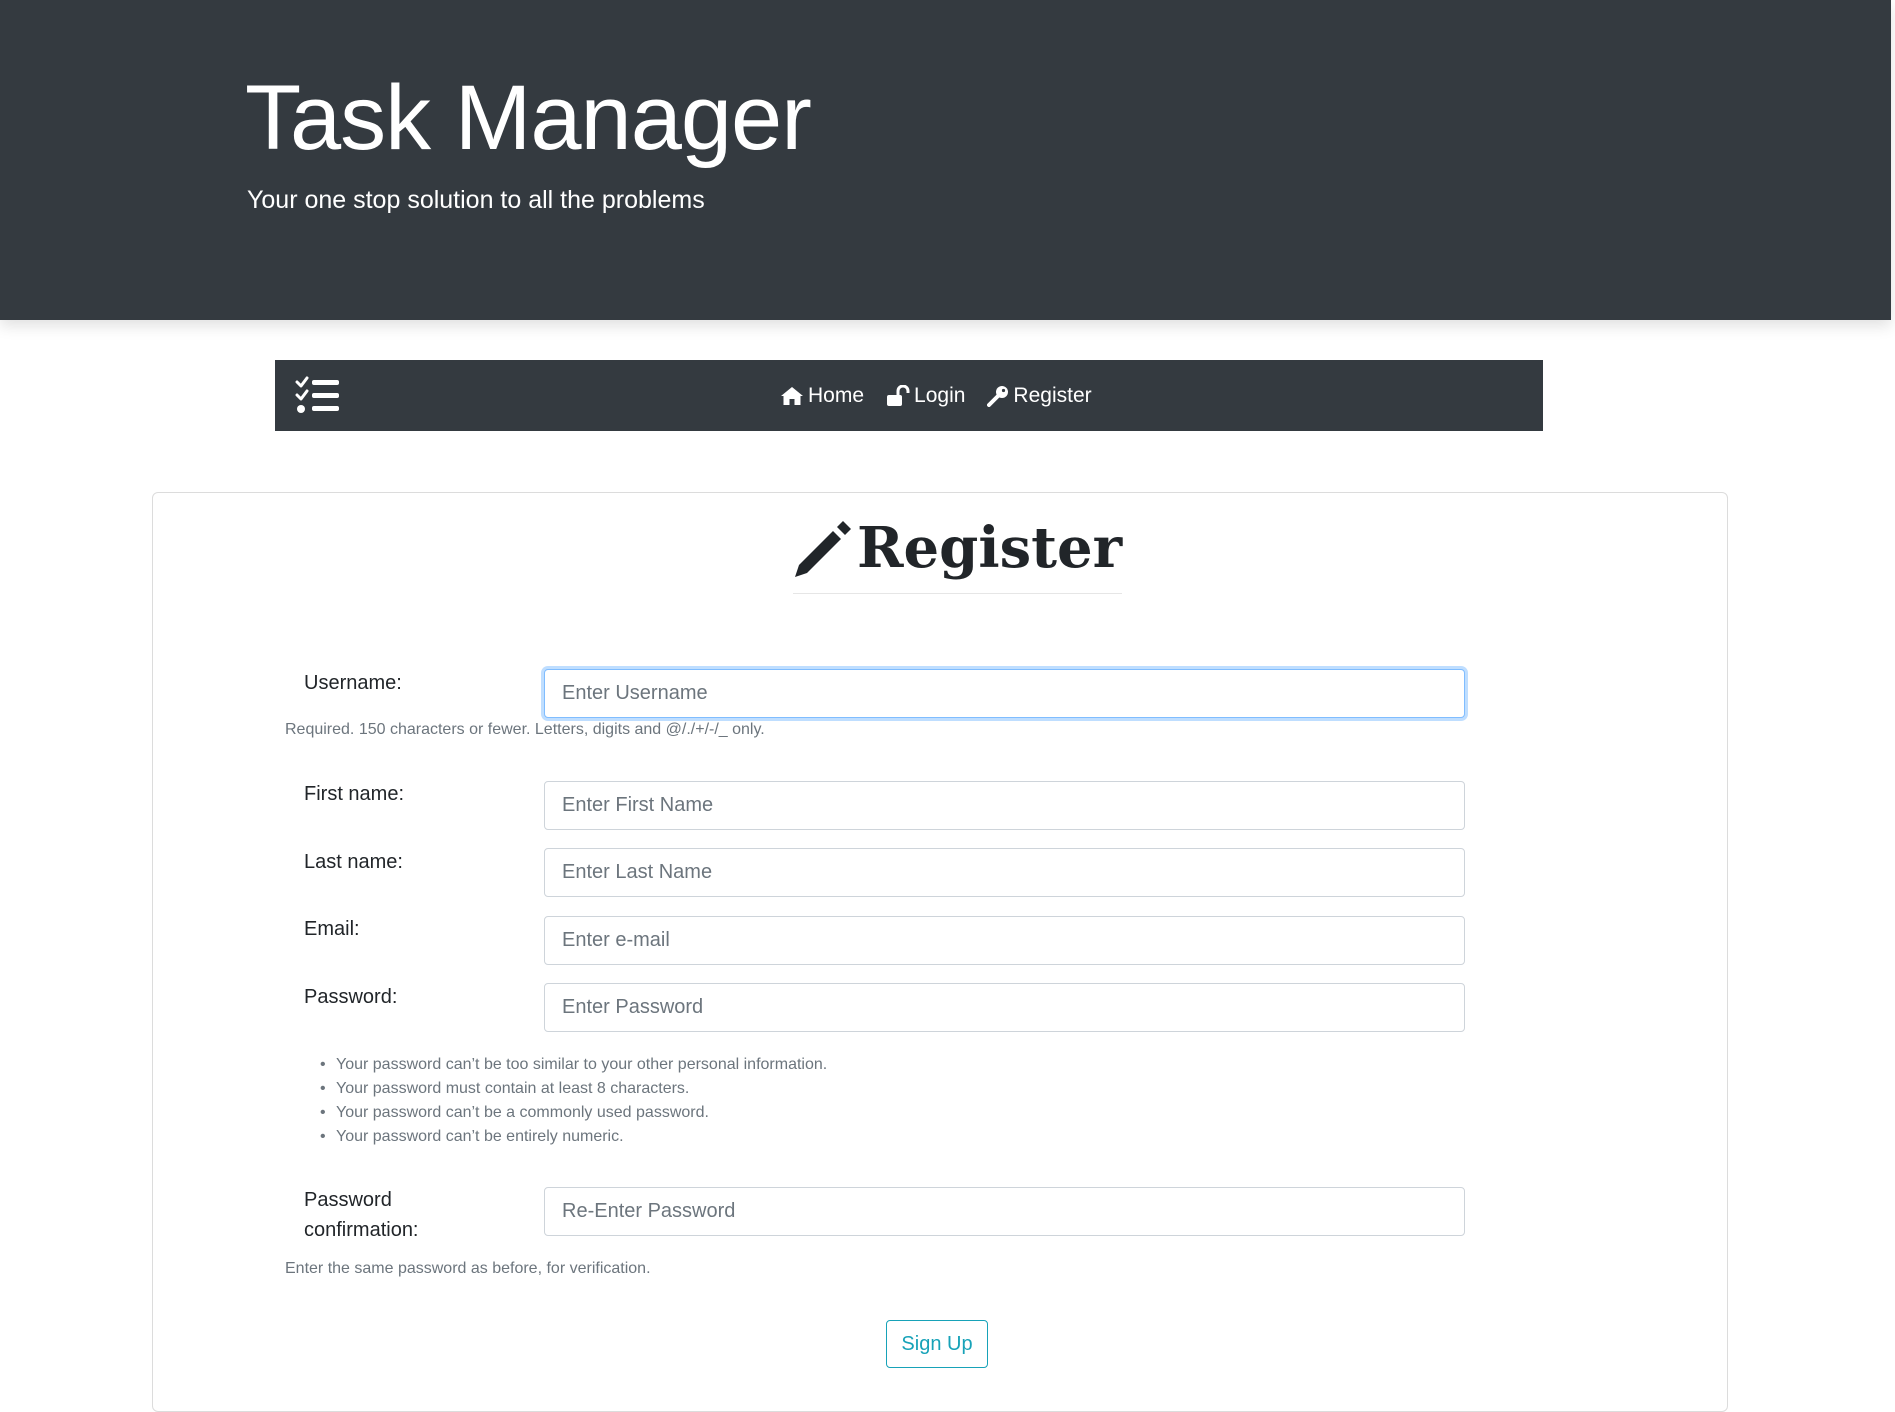 This screenshot has height=1412, width=1895. Describe the element at coordinates (348, 1200) in the screenshot. I see `password-confirm-label-line1: Password` at that location.